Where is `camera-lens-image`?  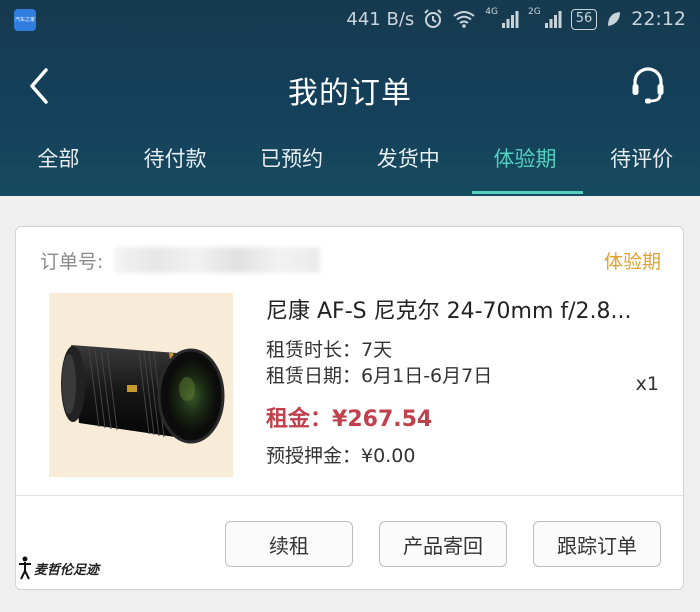
camera-lens-image is located at coordinates (143, 394).